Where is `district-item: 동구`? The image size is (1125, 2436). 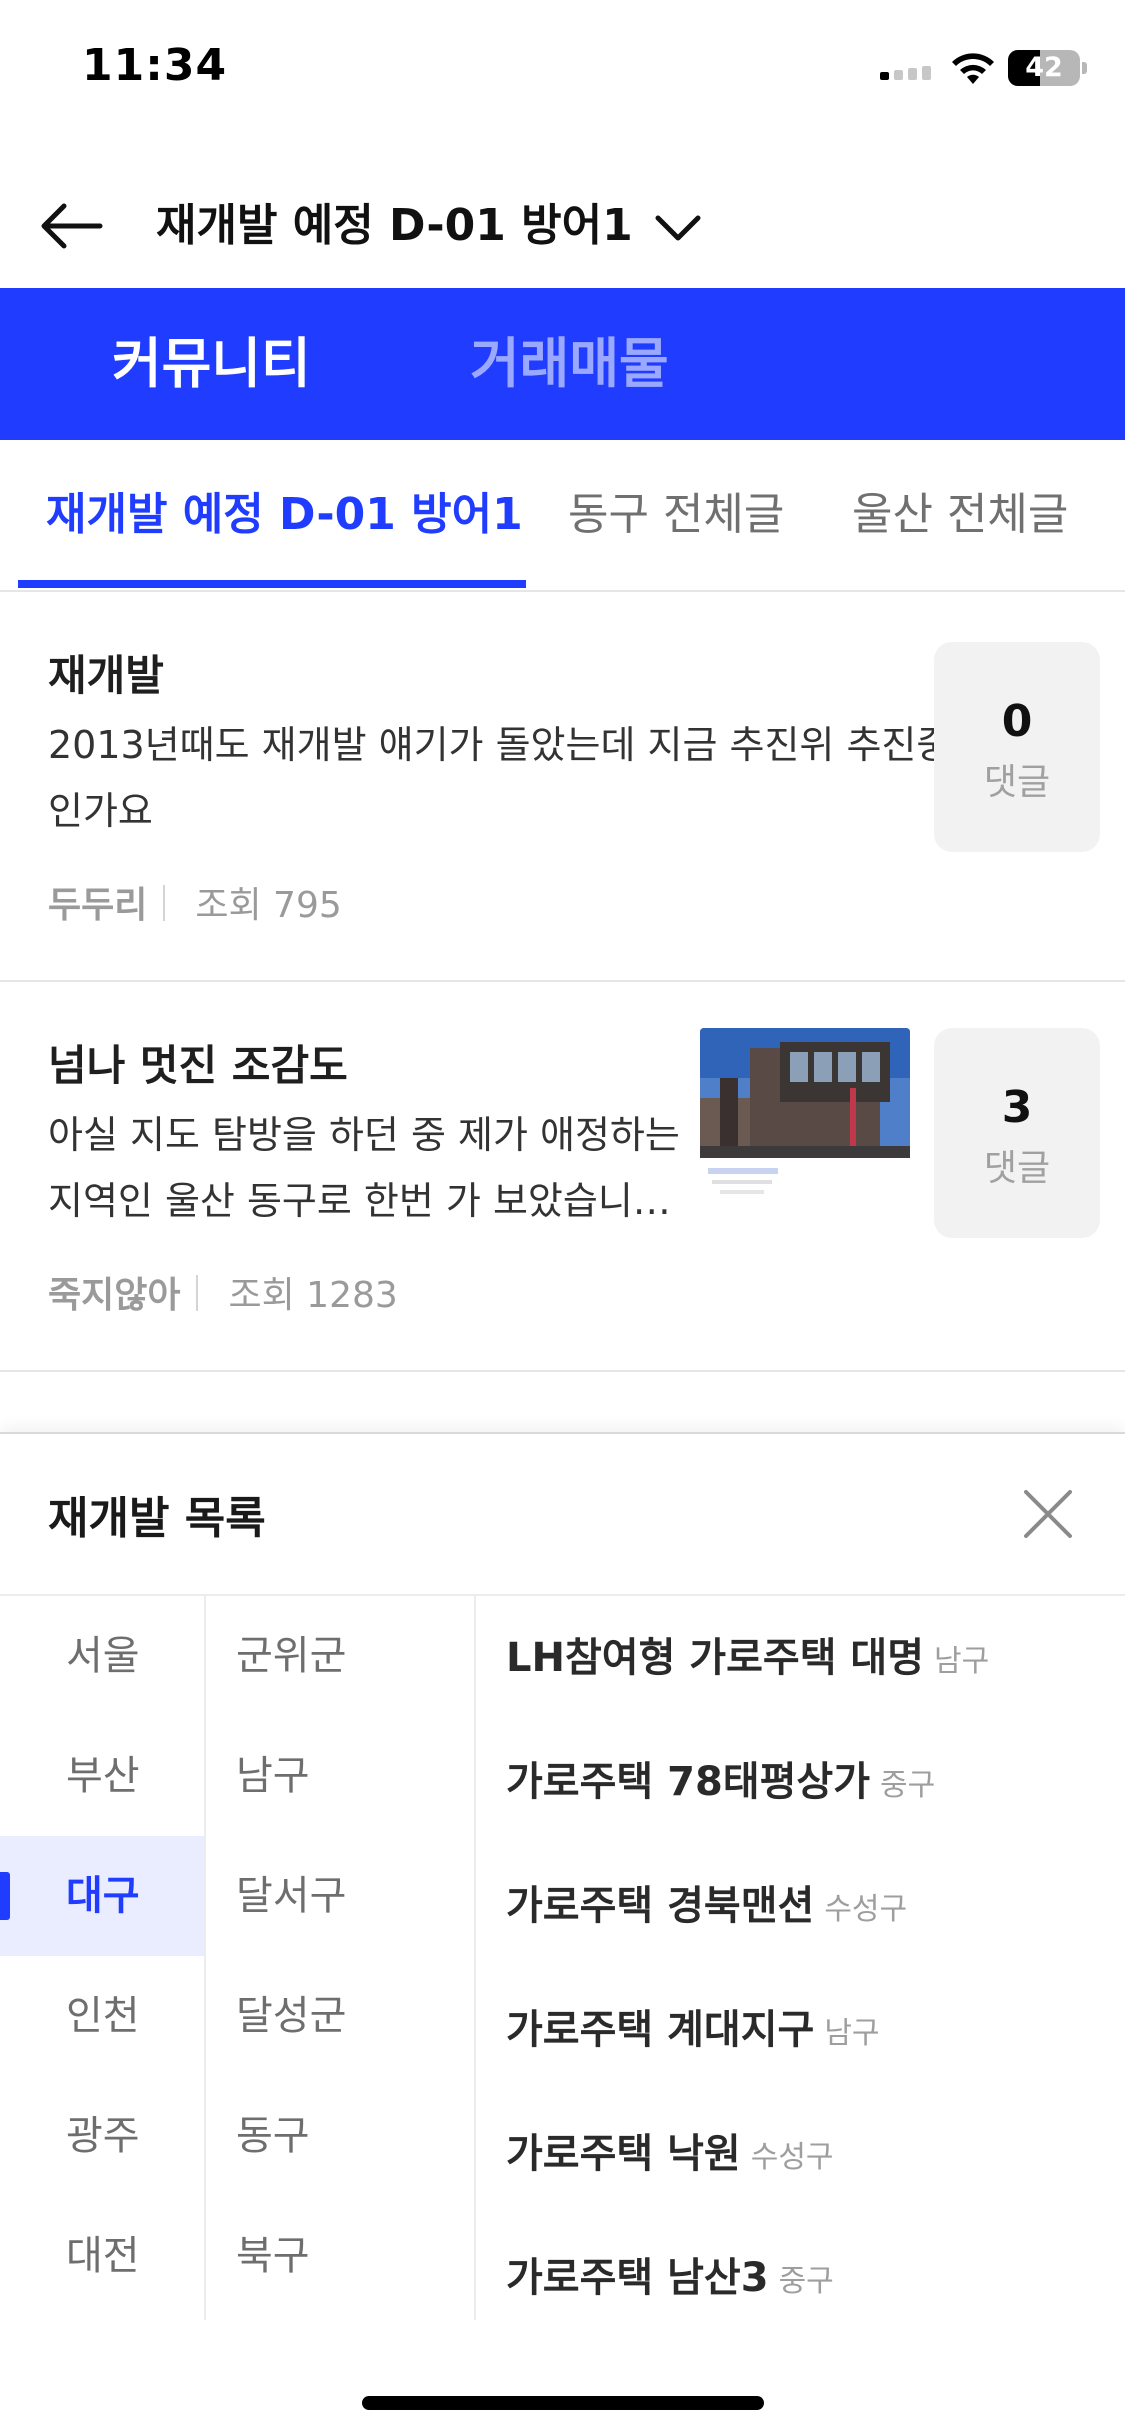
district-item: 동구 is located at coordinates (273, 2136).